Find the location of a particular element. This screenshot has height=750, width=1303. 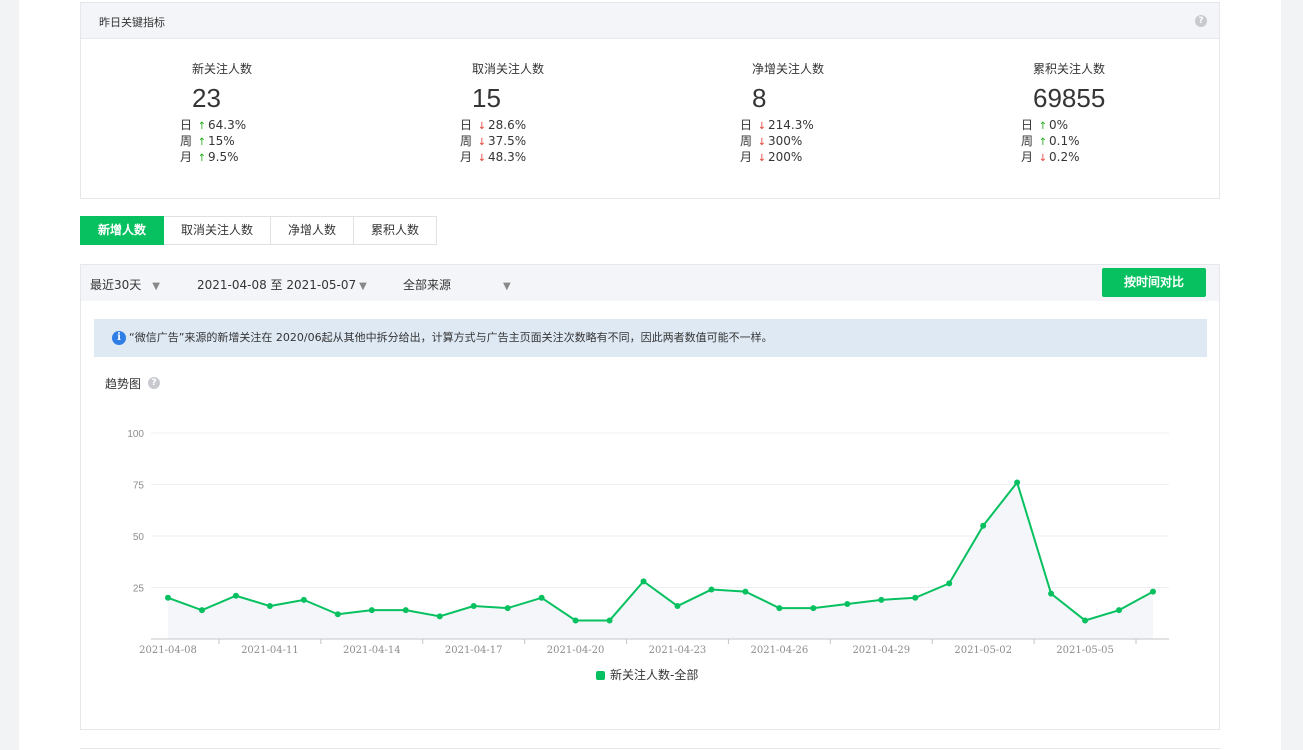

kpi-change-list: 日 ↓ 214.3% 周 ↓ 300% 月 ↓ 200% is located at coordinates (800, 141).